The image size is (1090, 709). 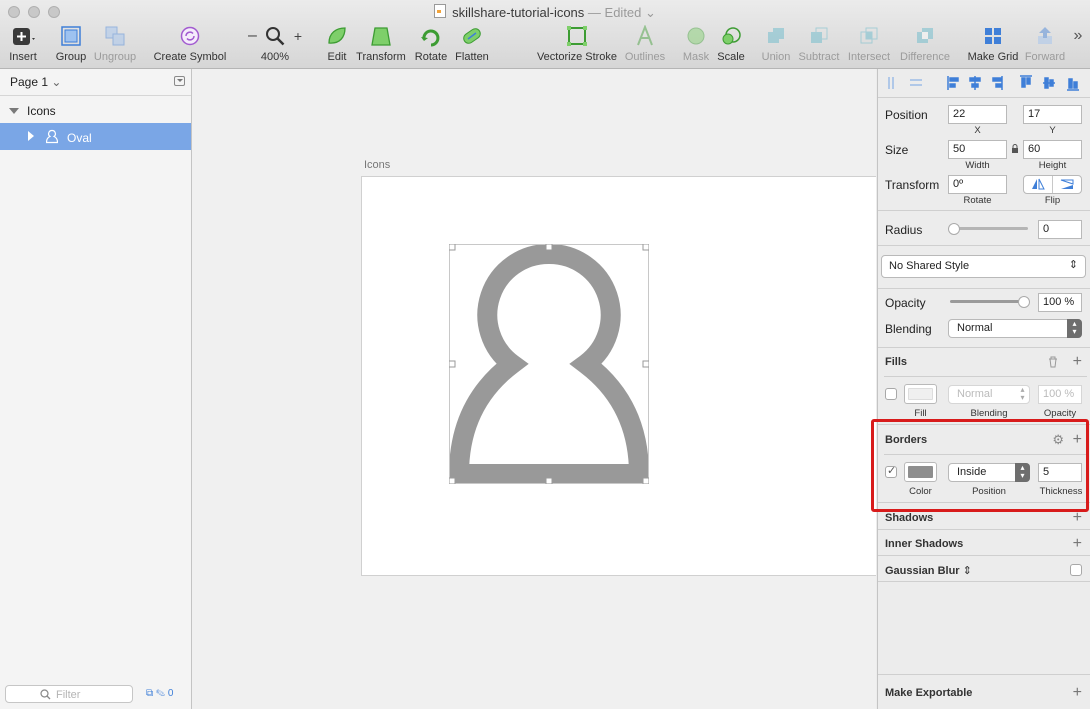 What do you see at coordinates (472, 45) in the screenshot?
I see `flatten-button: Flatten` at bounding box center [472, 45].